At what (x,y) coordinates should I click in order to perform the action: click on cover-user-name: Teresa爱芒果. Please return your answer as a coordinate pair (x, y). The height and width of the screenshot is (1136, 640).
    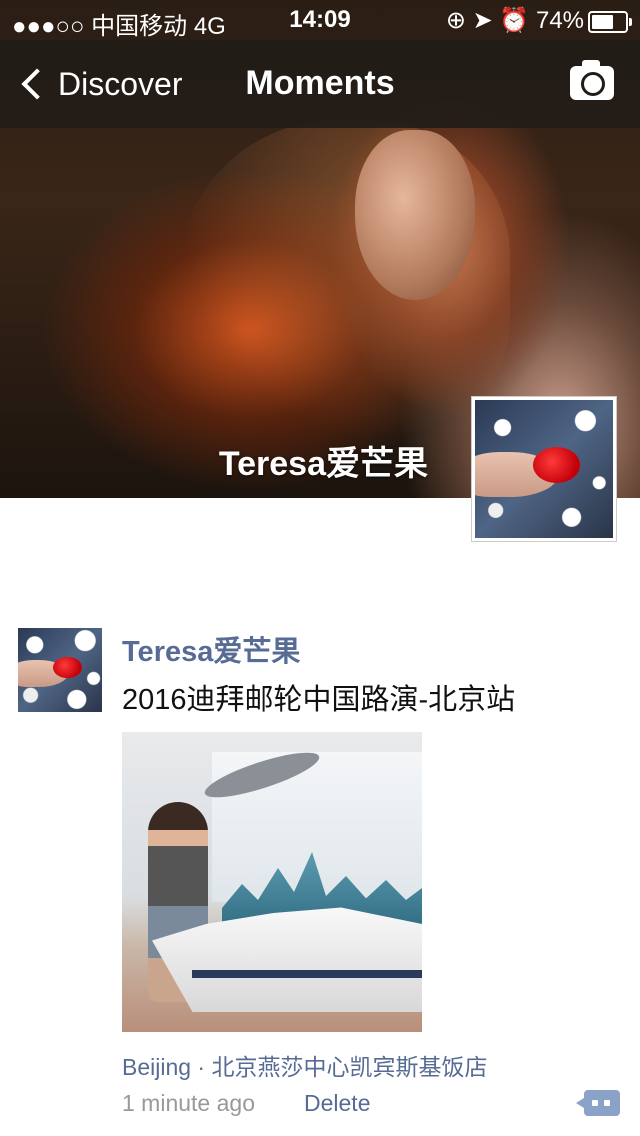
    Looking at the image, I should click on (323, 464).